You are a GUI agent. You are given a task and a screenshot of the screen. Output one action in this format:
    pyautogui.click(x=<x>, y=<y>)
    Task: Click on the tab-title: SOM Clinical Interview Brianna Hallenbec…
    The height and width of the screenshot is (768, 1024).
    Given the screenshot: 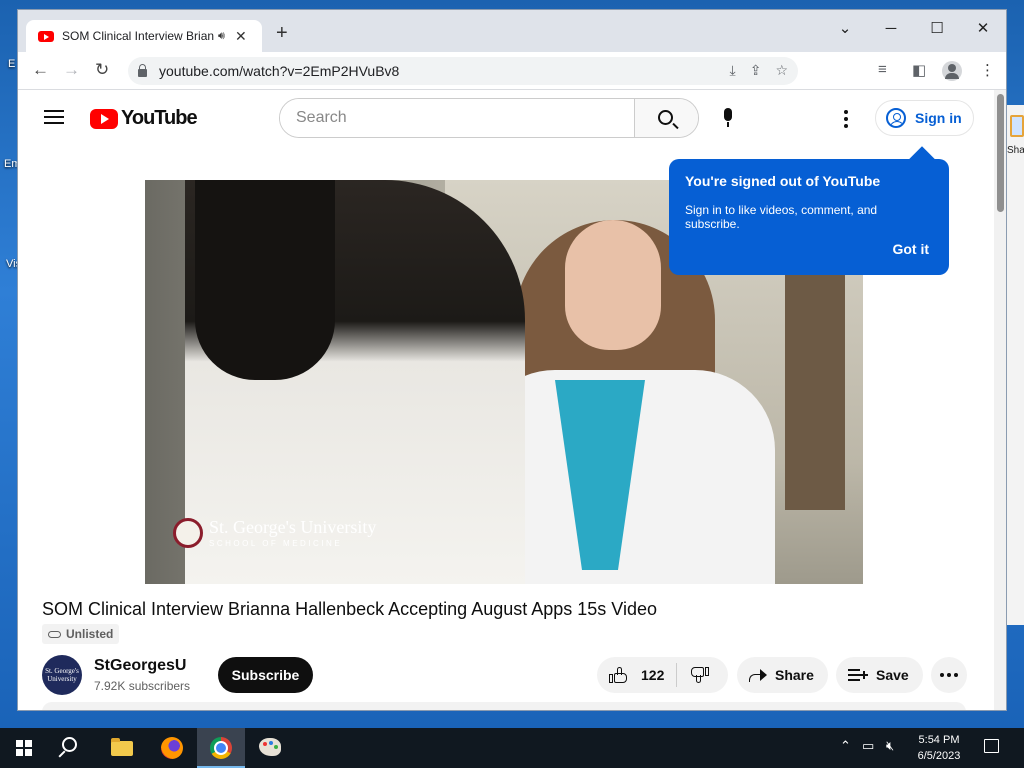 What is the action you would take?
    pyautogui.click(x=138, y=36)
    